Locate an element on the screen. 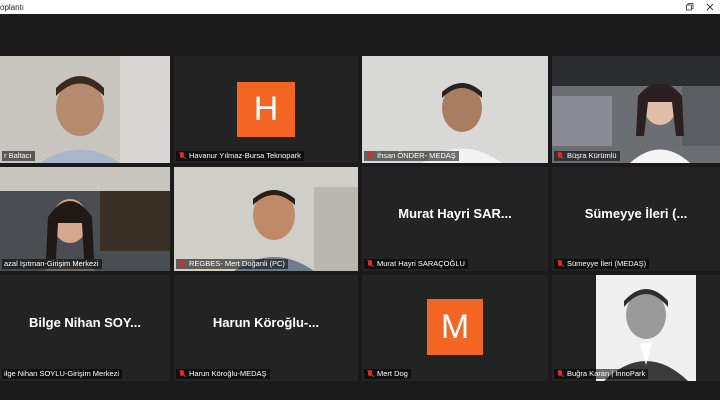  participant-tile-7: Sümeyye İleri (... Sümeyye İleri (MEDAŞ) is located at coordinates (636, 219).